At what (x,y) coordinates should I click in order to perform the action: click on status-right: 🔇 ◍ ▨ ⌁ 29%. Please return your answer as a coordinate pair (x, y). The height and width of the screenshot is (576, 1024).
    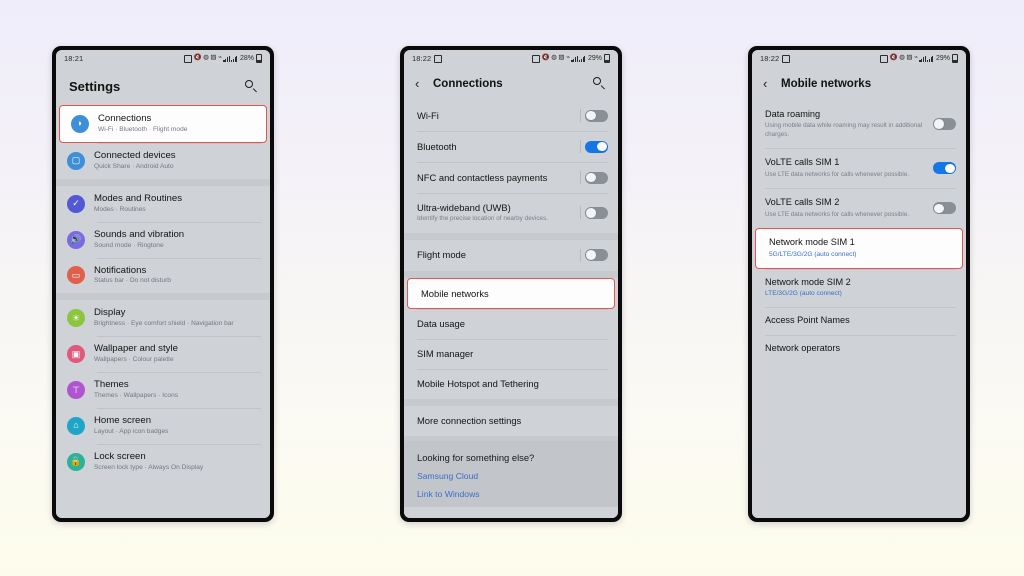
    Looking at the image, I should click on (571, 58).